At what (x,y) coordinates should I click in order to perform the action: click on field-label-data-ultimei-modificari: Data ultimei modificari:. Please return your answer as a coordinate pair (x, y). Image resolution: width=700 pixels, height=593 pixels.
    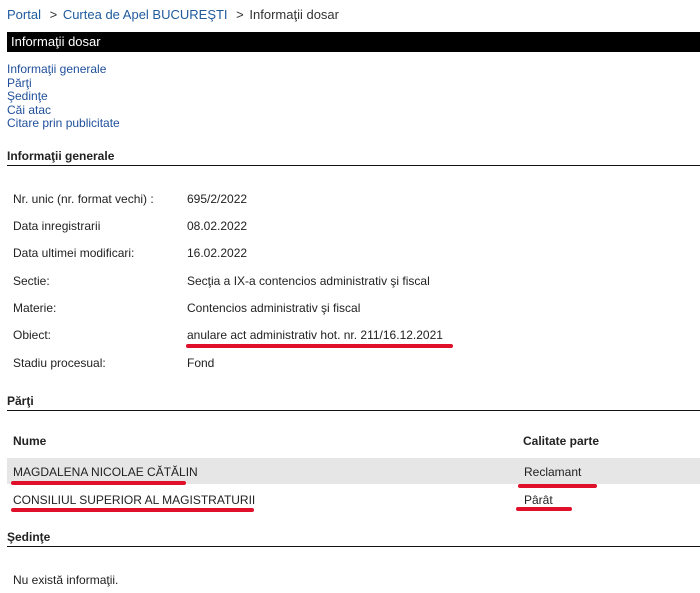
    Looking at the image, I should click on (74, 253).